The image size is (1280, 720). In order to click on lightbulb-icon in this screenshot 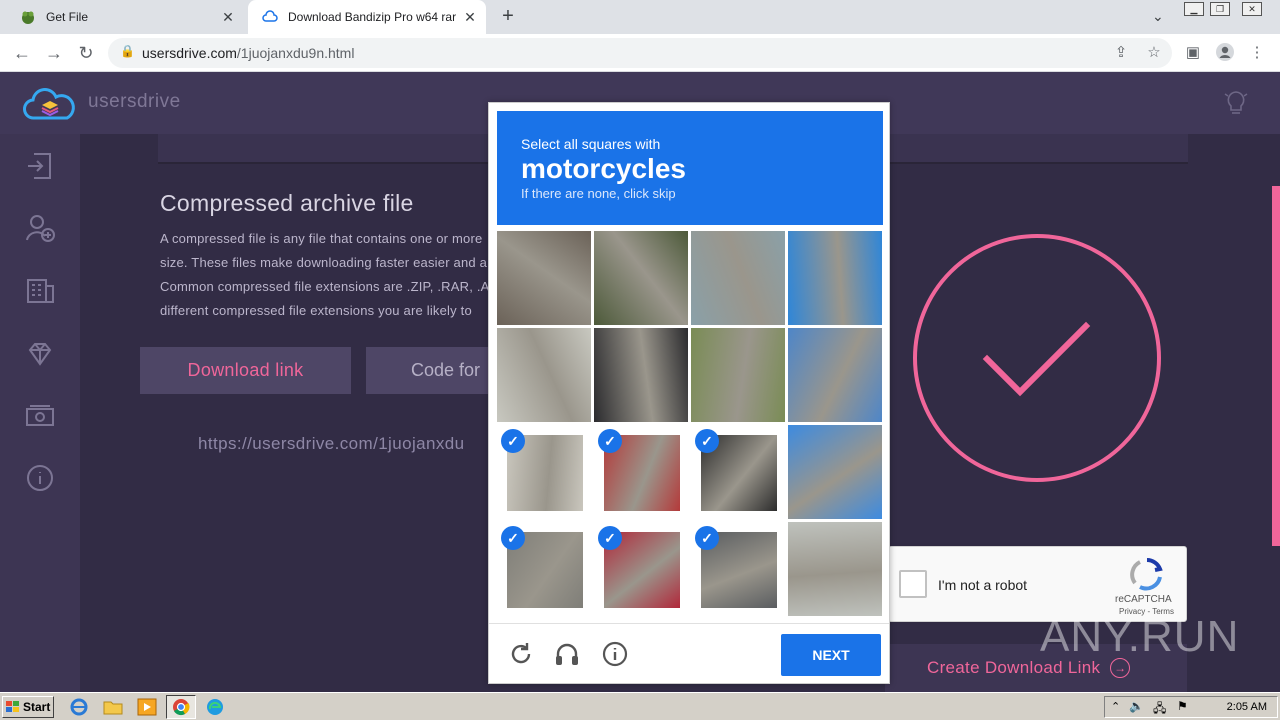, I will do `click(1236, 103)`.